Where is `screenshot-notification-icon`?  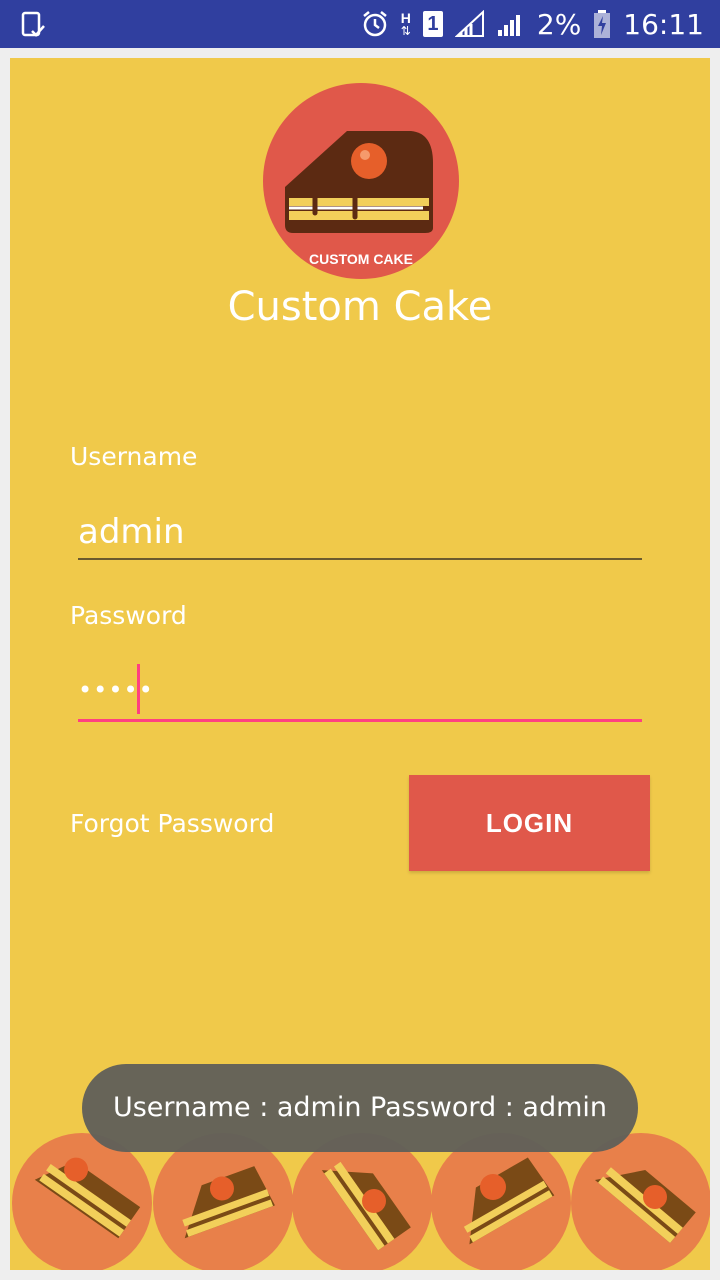
screenshot-notification-icon is located at coordinates (33, 25).